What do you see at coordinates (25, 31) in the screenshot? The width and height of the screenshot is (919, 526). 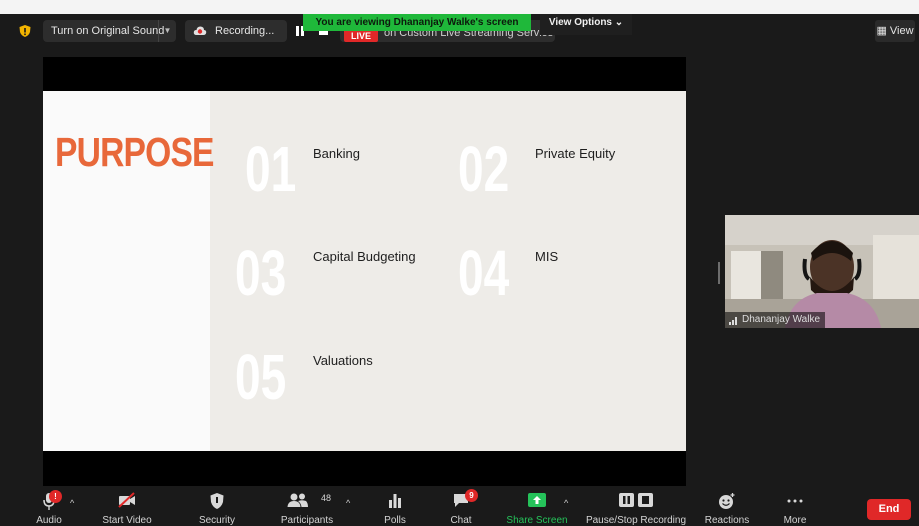 I see `security-shield-icon` at bounding box center [25, 31].